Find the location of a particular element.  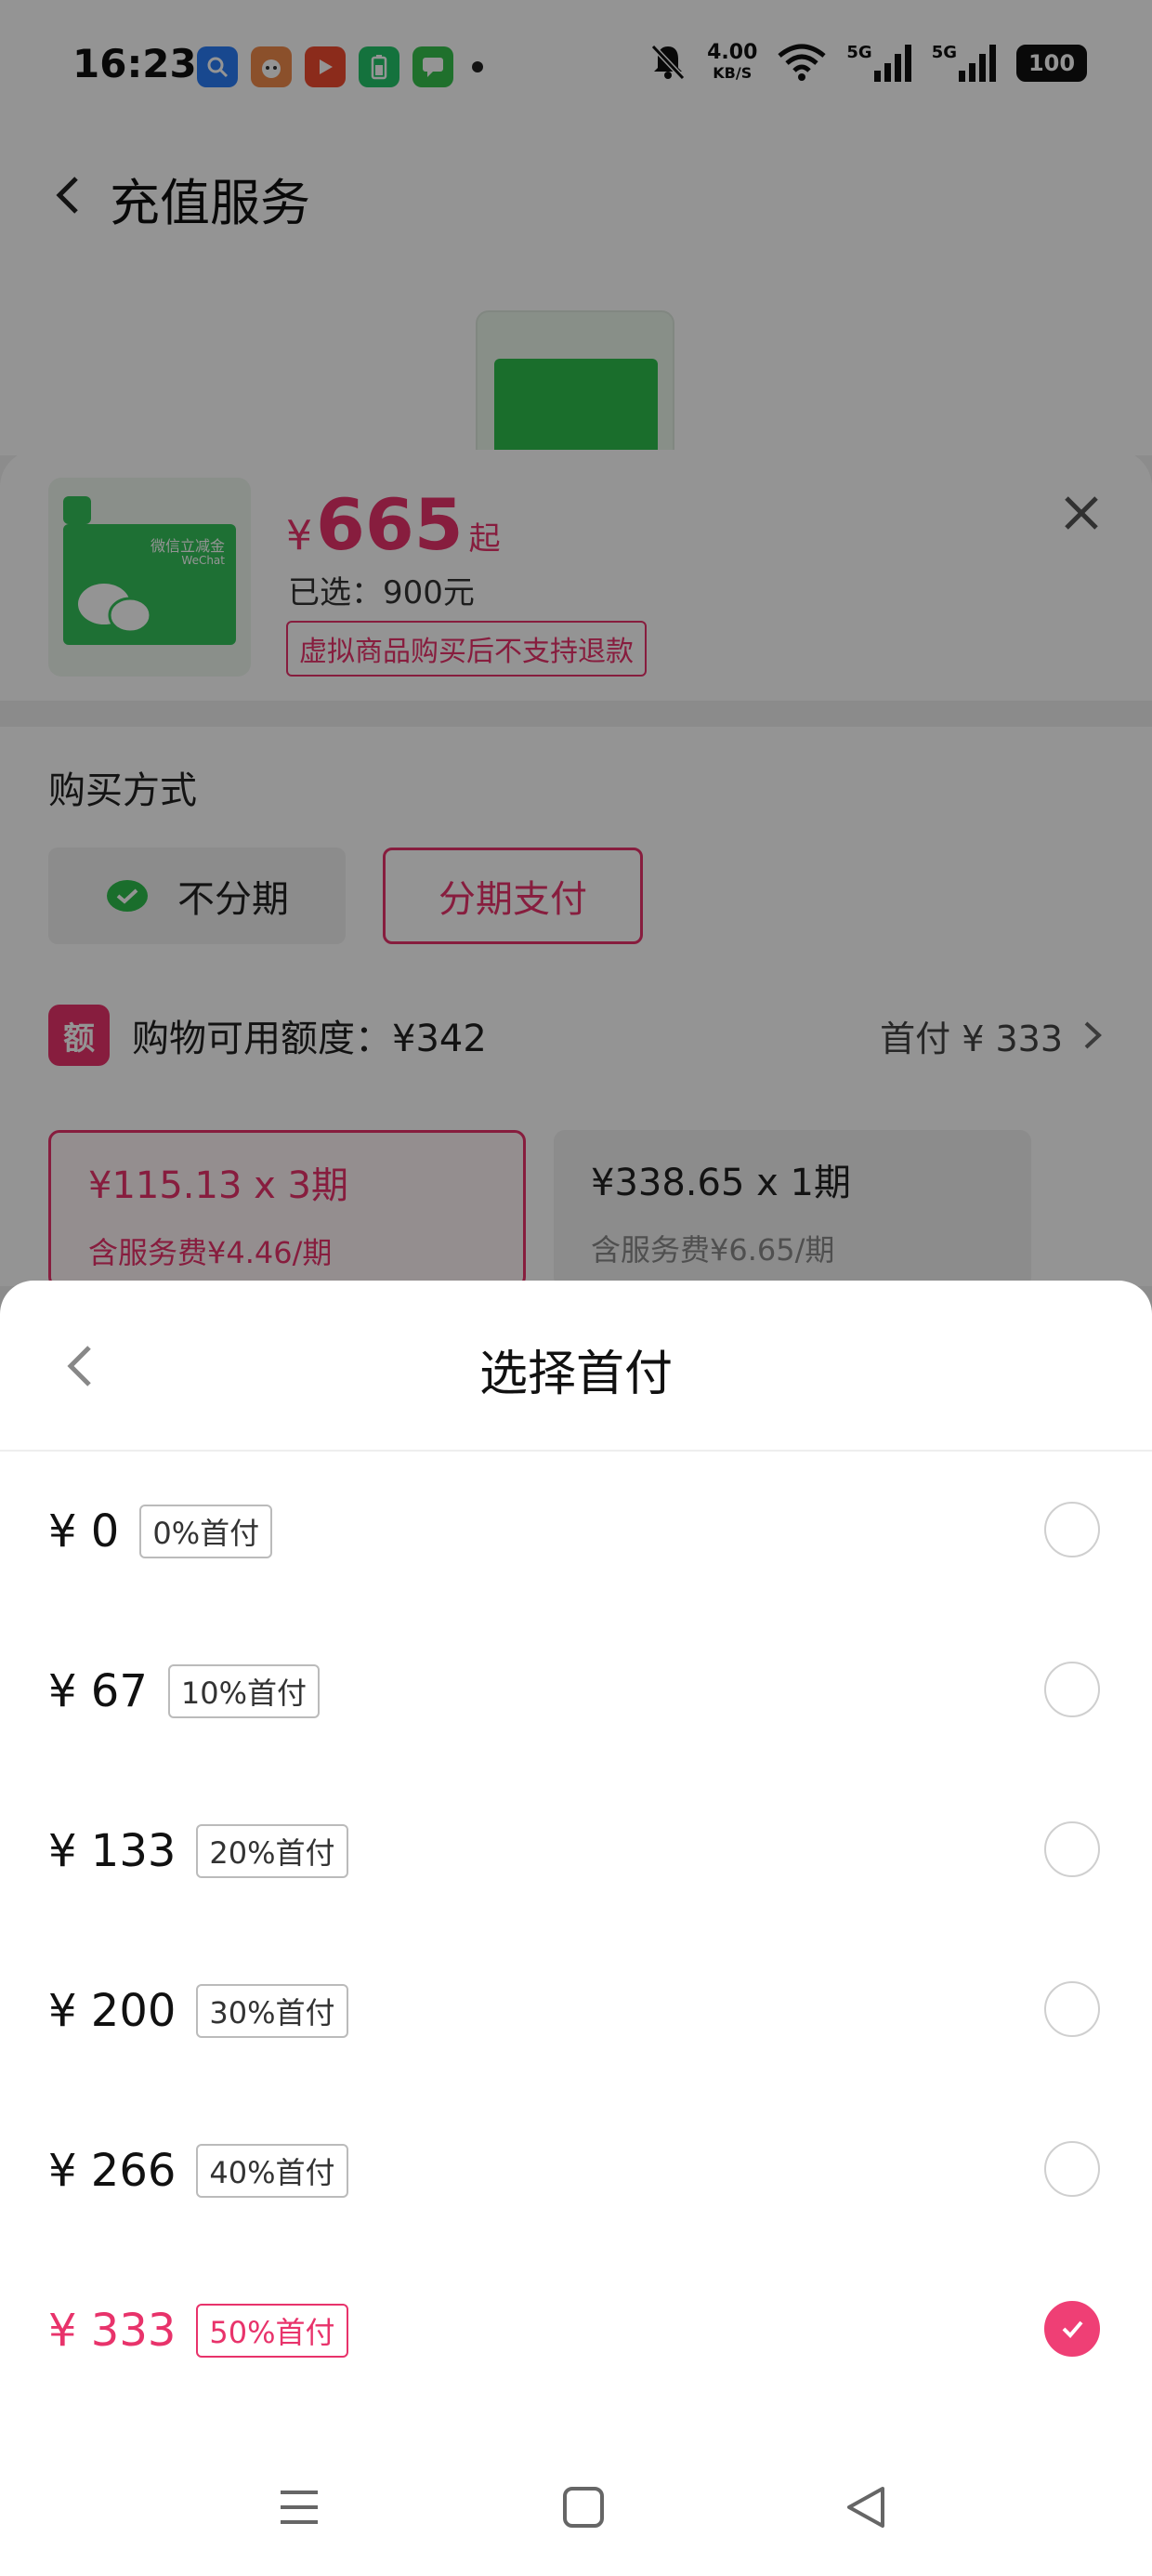

option-amount: ¥ 0 is located at coordinates (84, 1531).